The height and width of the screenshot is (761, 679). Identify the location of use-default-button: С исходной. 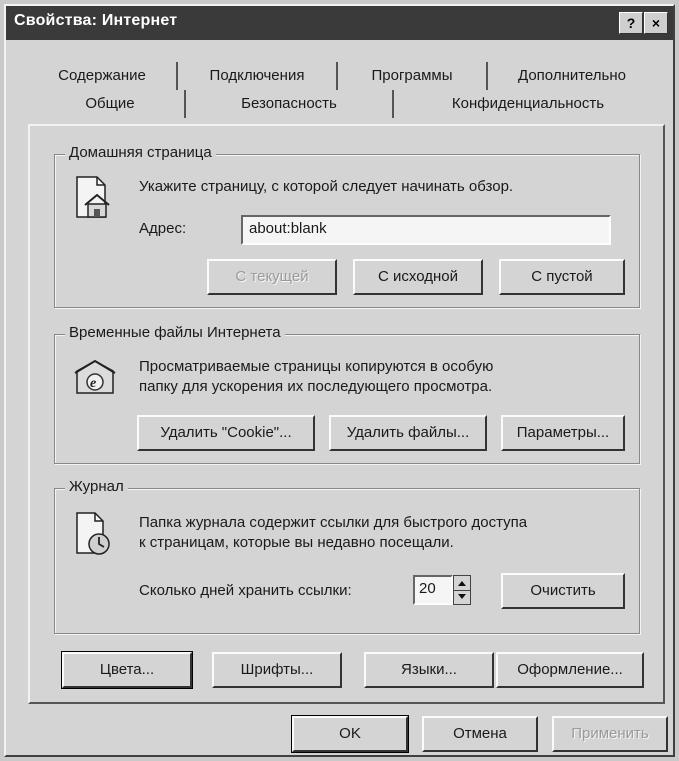
(418, 277).